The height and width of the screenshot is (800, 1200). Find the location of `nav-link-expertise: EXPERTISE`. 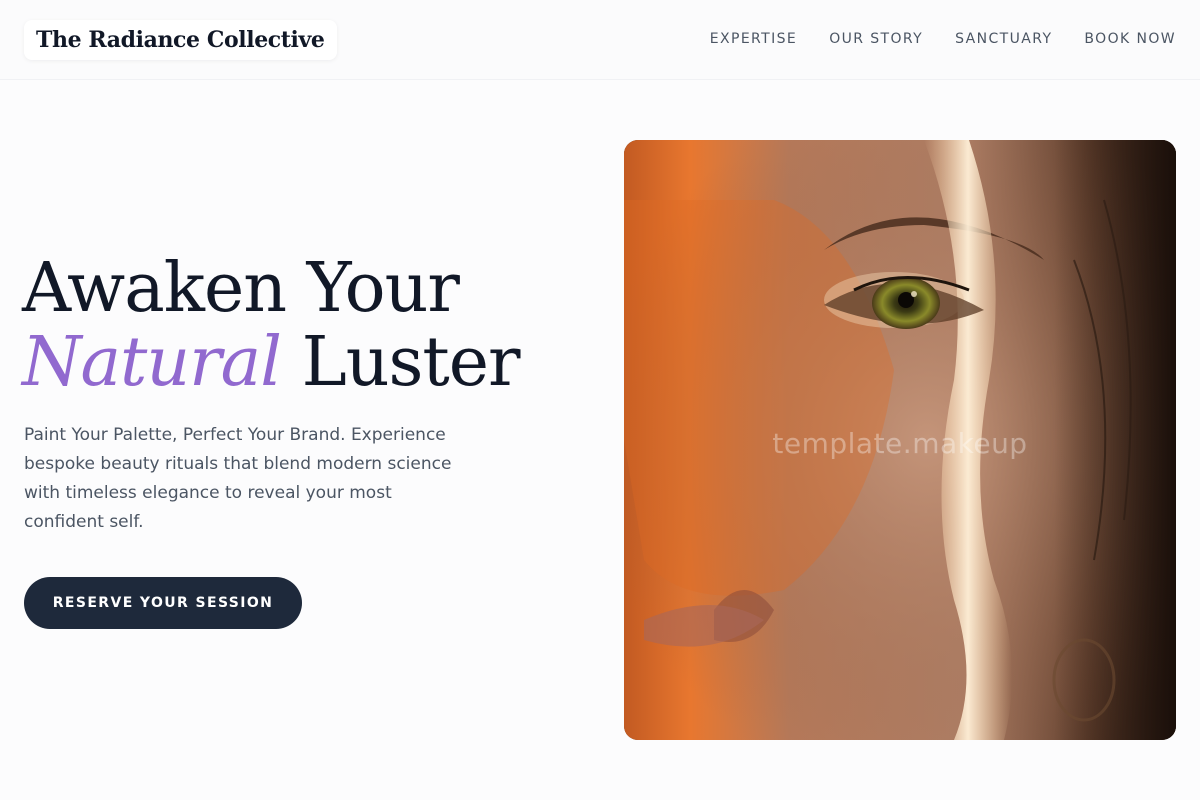

nav-link-expertise: EXPERTISE is located at coordinates (753, 39).